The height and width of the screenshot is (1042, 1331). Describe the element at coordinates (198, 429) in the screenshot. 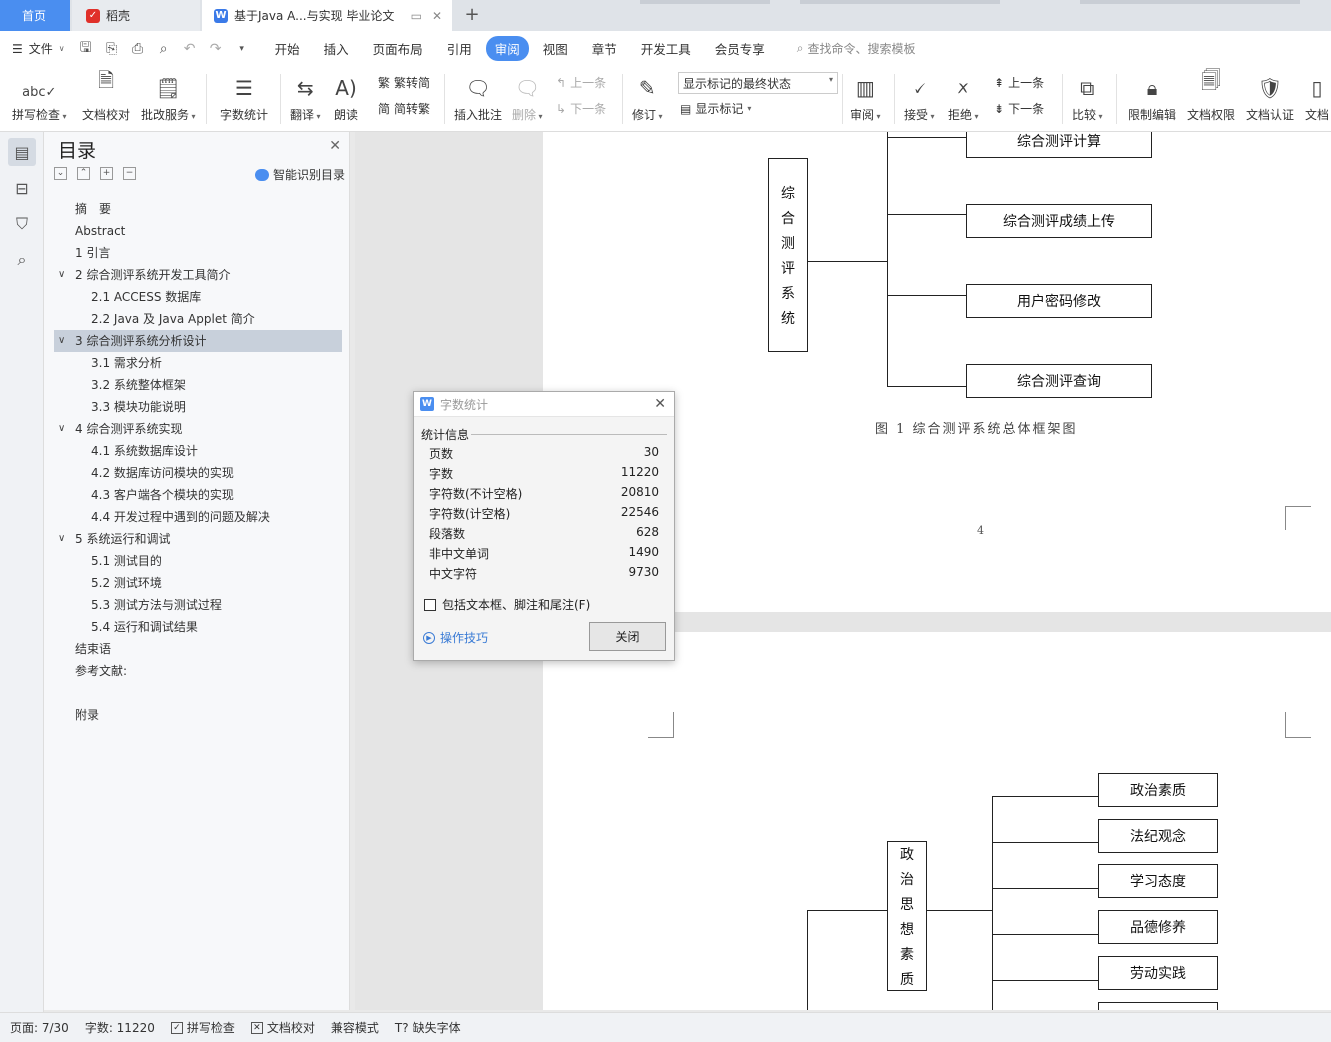

I see `toc-item: ∨ 4 综合测评系统实现` at that location.